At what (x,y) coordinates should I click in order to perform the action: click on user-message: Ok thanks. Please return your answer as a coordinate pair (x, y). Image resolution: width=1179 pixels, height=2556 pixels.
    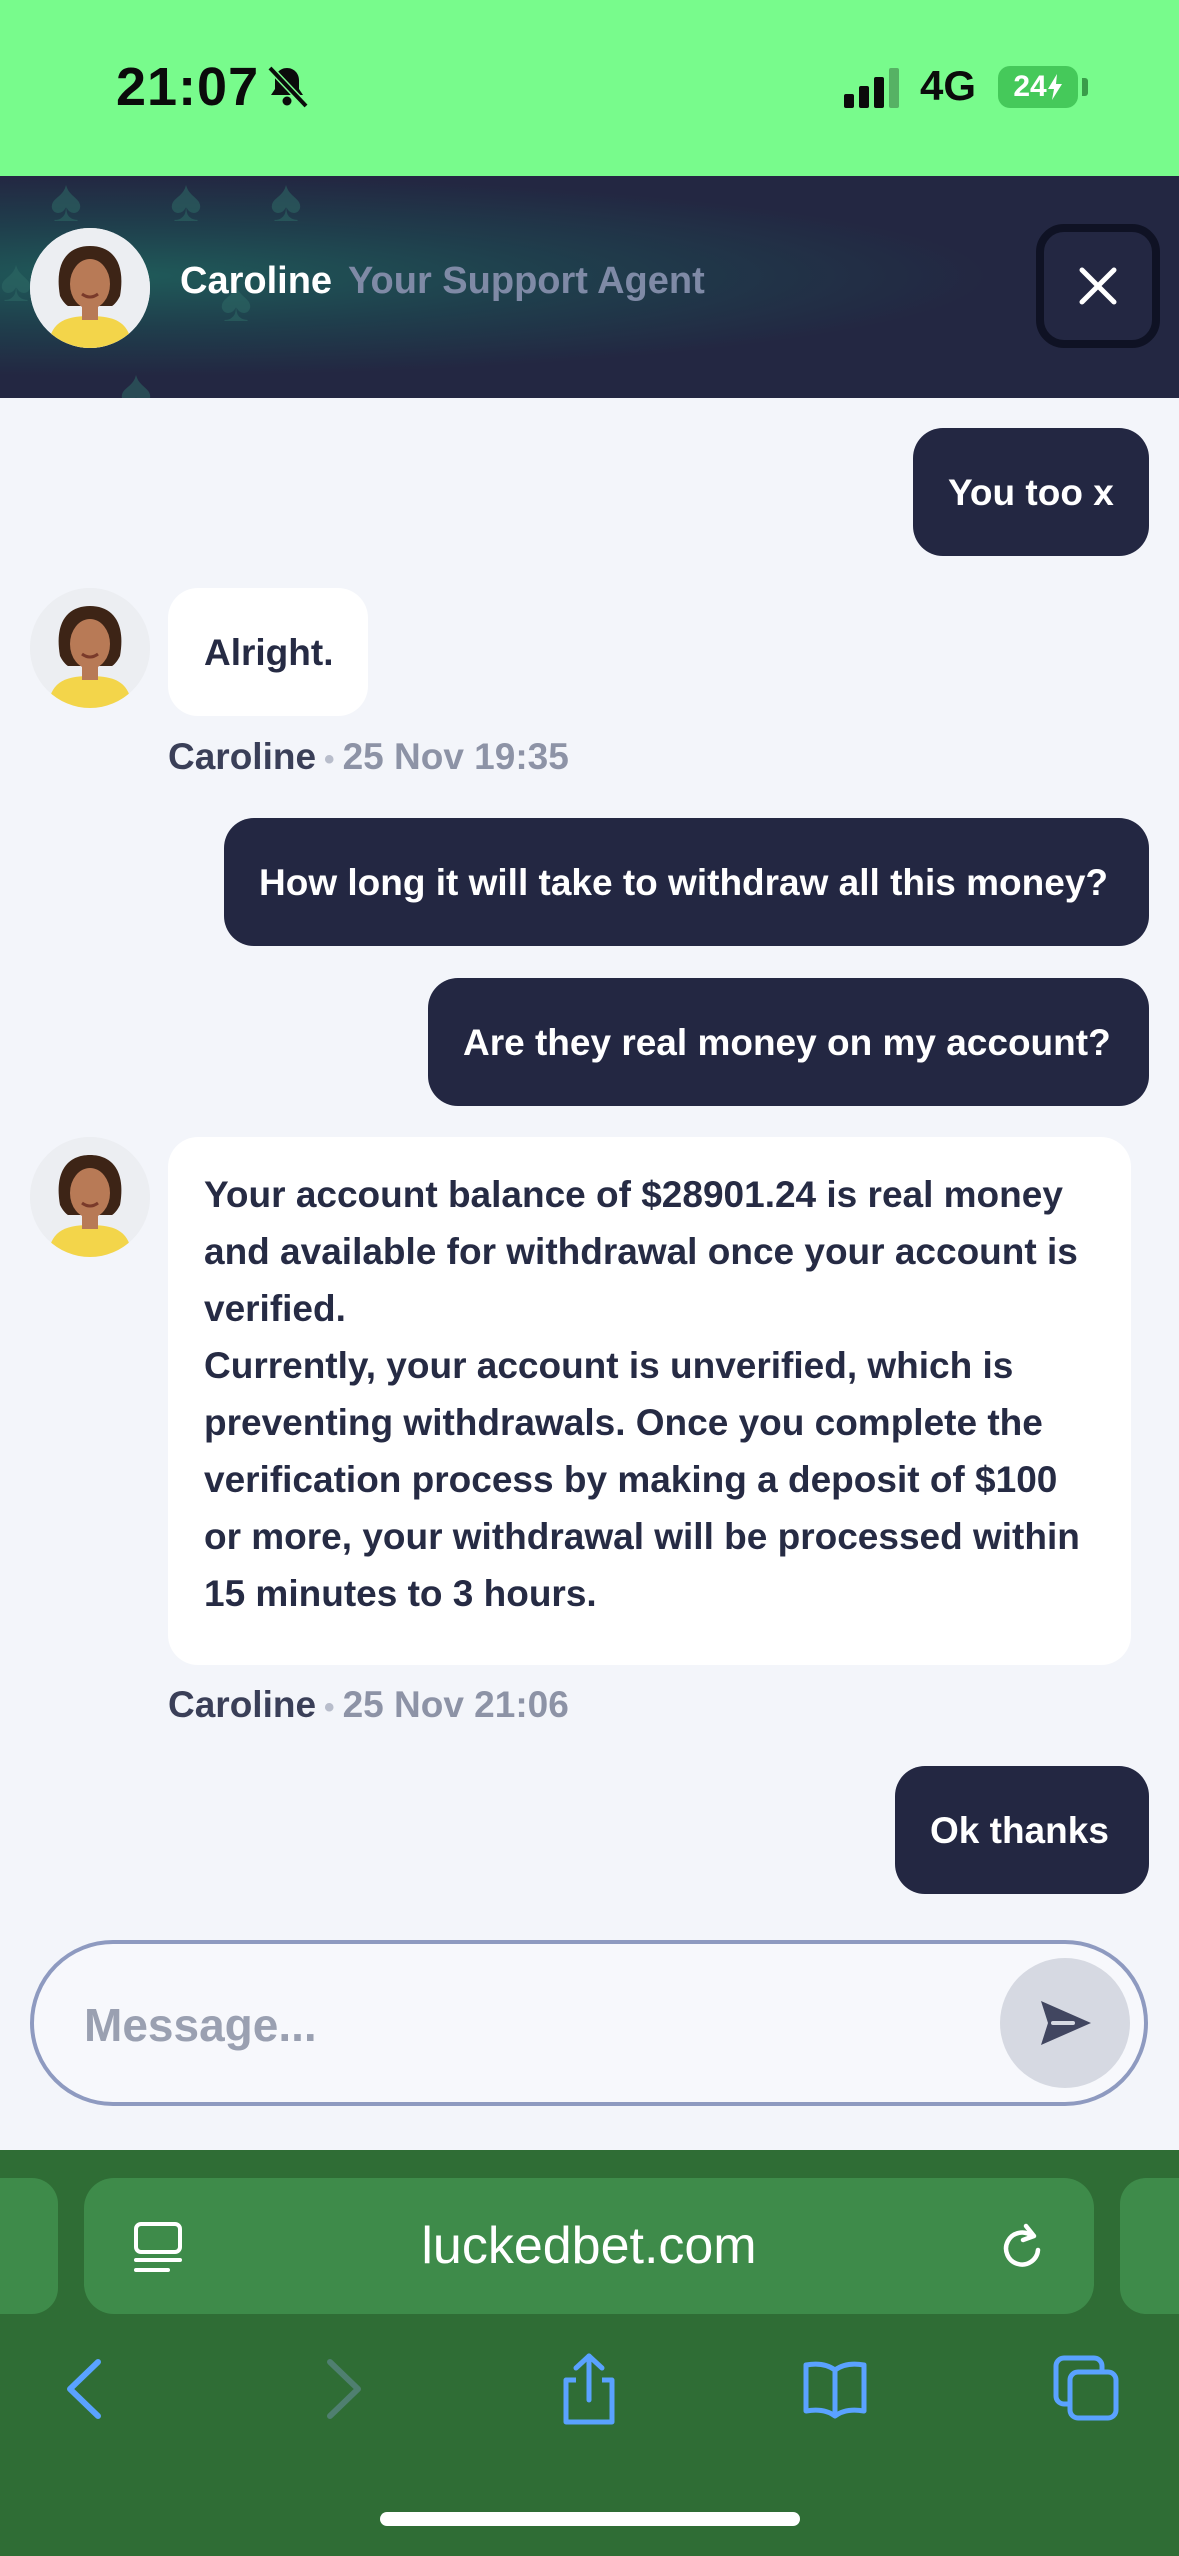
    Looking at the image, I should click on (1022, 1830).